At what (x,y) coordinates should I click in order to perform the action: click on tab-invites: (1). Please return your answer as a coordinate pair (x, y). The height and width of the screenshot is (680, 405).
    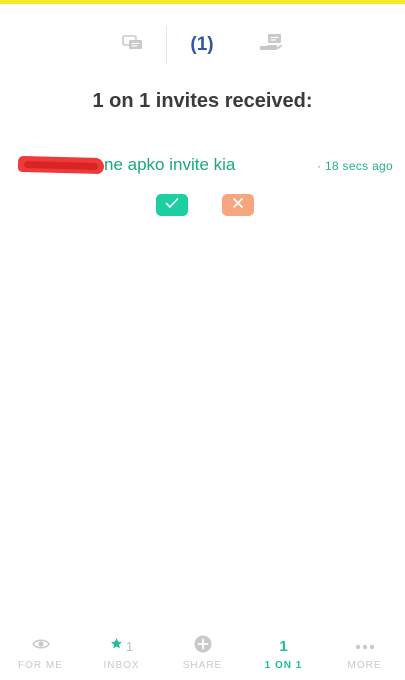
    Looking at the image, I should click on (202, 45).